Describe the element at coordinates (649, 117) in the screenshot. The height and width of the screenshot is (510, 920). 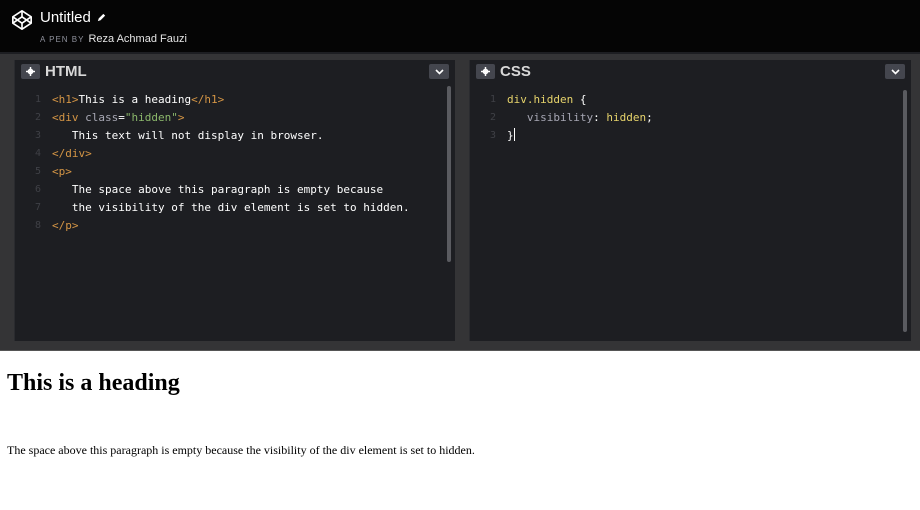
I see `code-token: ;` at that location.